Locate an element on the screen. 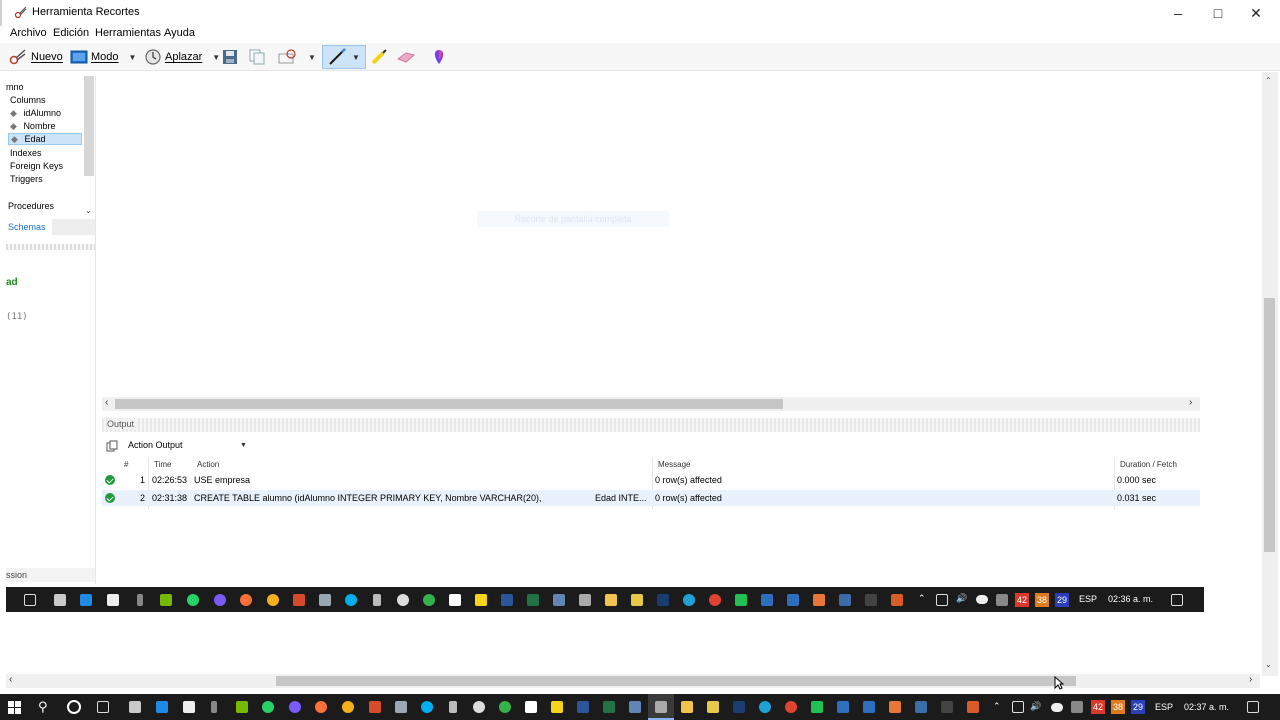 Image resolution: width=1280 pixels, height=720 pixels. output-selector-caret: ▼ is located at coordinates (243, 445).